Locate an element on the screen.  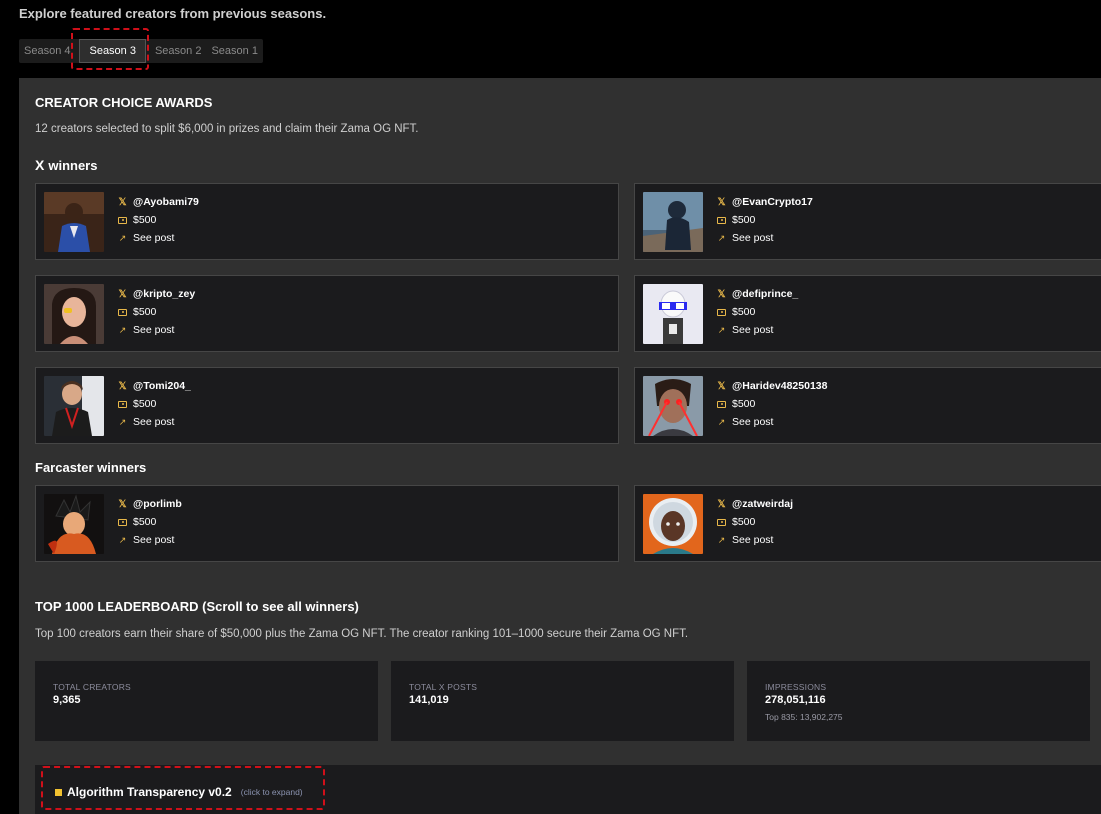
farcaster-winners-heading: Farcaster winners is located at coordinates (91, 467).